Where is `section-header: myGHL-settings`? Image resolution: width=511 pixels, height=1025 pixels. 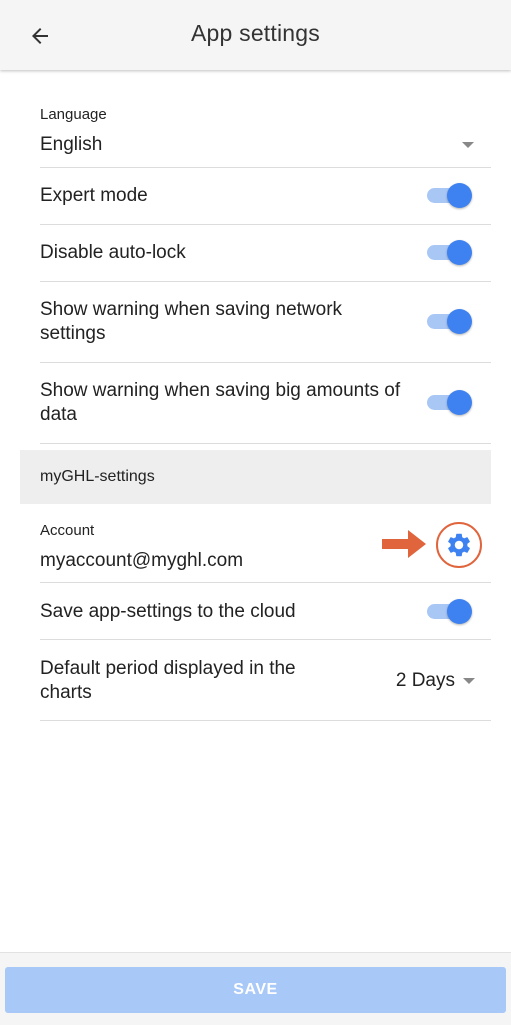
section-header: myGHL-settings is located at coordinates (255, 477).